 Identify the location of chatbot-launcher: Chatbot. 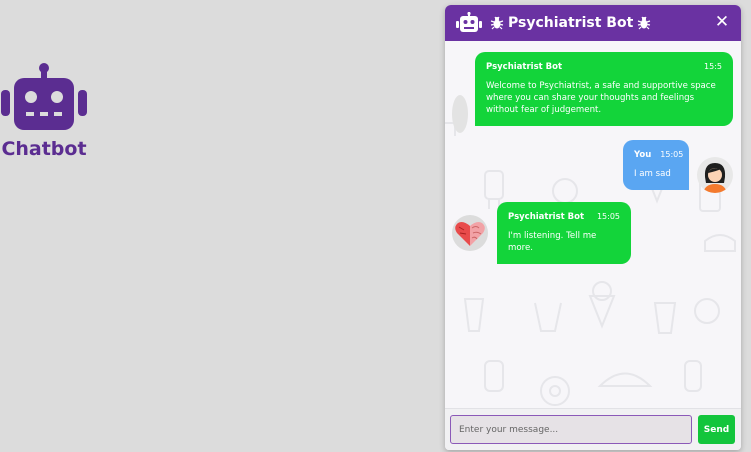
(44, 111).